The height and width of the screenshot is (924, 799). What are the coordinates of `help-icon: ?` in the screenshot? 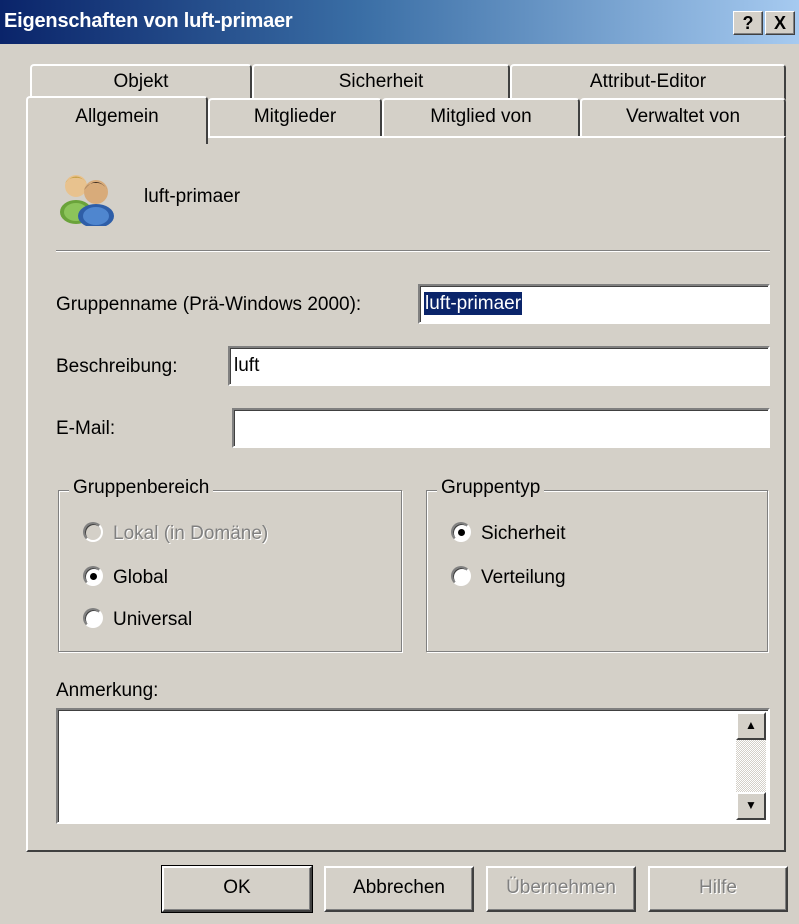 It's located at (748, 23).